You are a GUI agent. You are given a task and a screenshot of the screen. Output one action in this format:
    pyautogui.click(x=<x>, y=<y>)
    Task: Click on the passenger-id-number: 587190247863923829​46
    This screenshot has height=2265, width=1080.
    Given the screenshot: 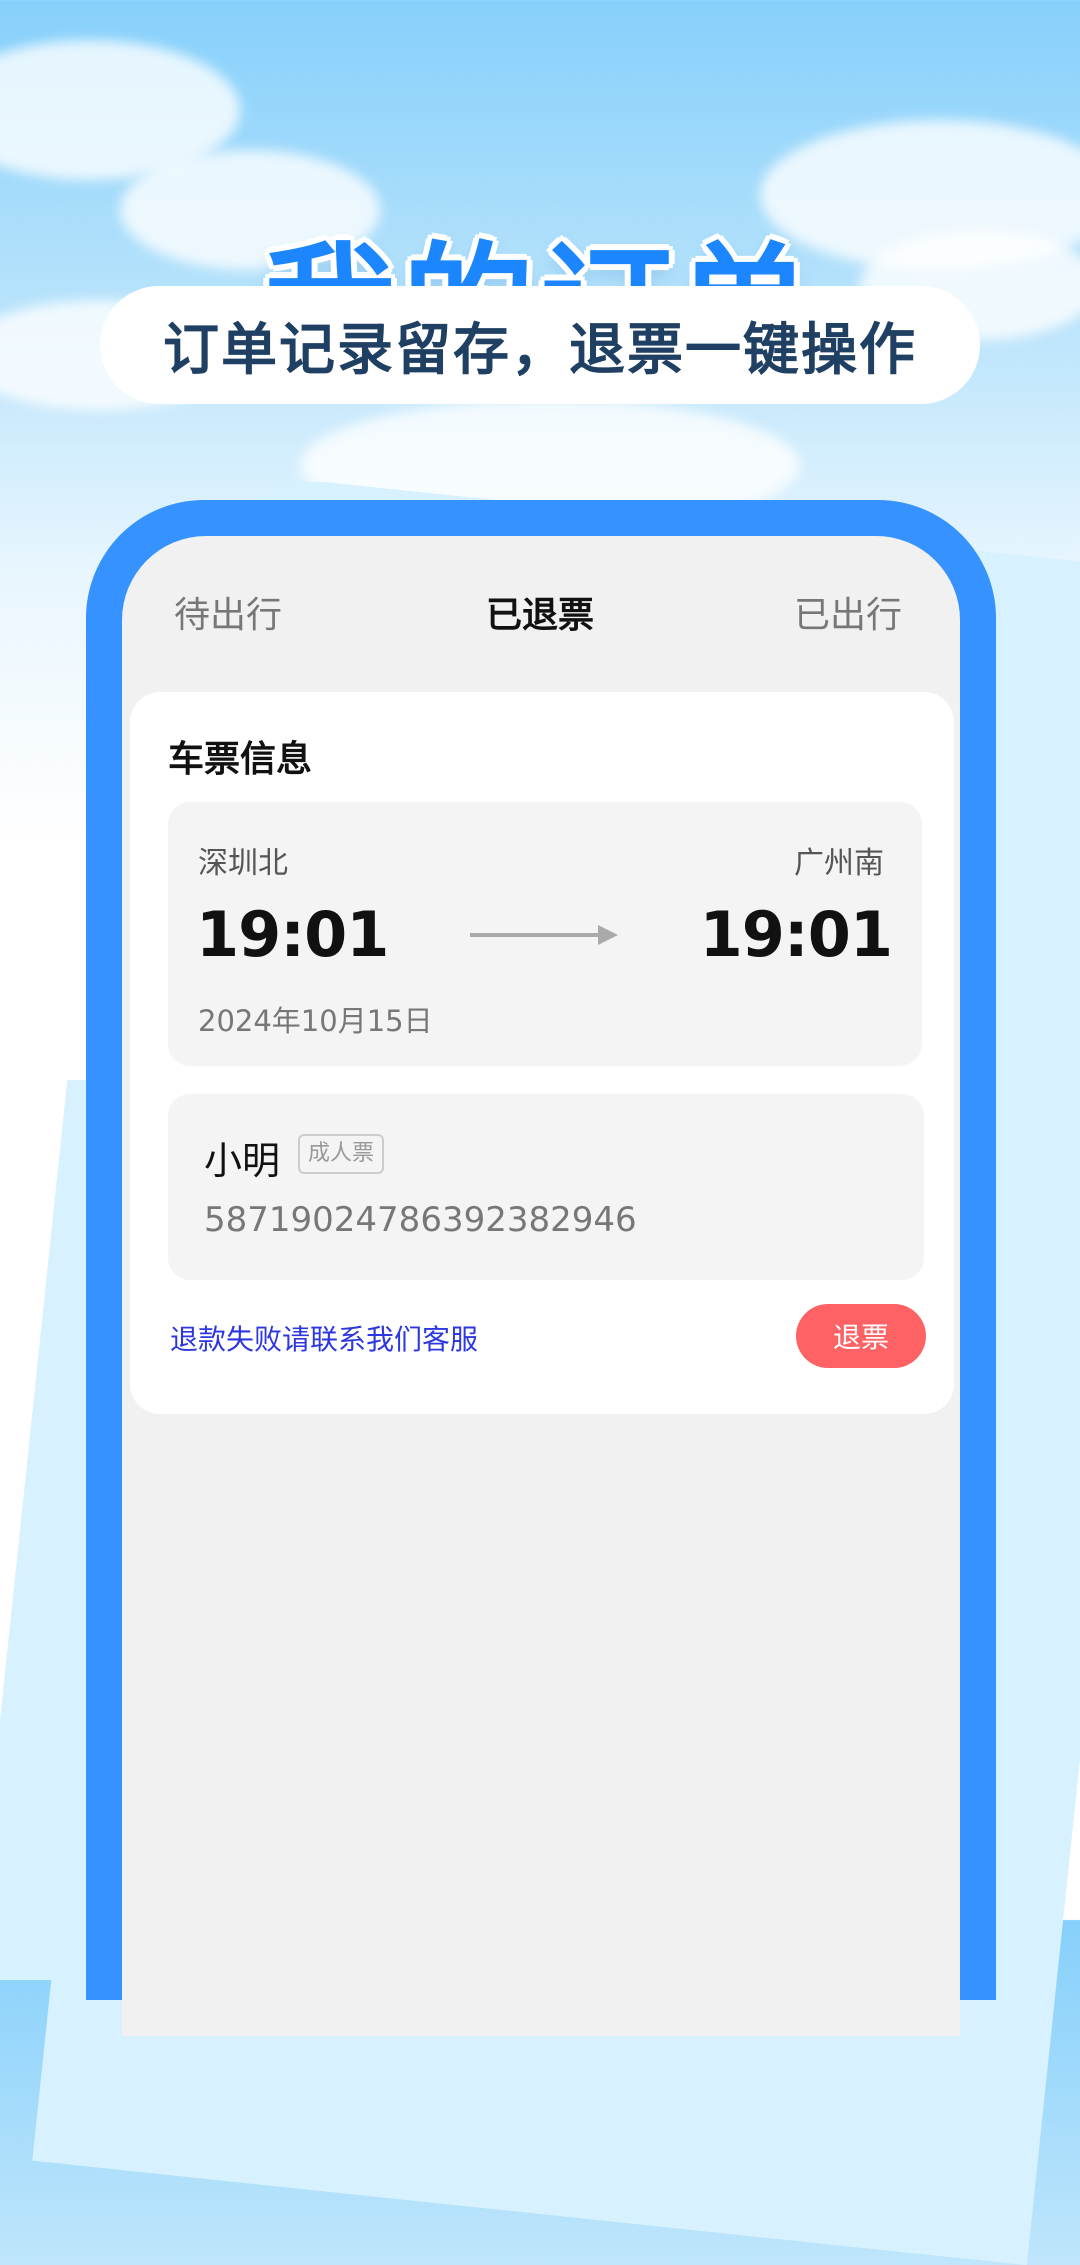 What is the action you would take?
    pyautogui.click(x=420, y=1220)
    